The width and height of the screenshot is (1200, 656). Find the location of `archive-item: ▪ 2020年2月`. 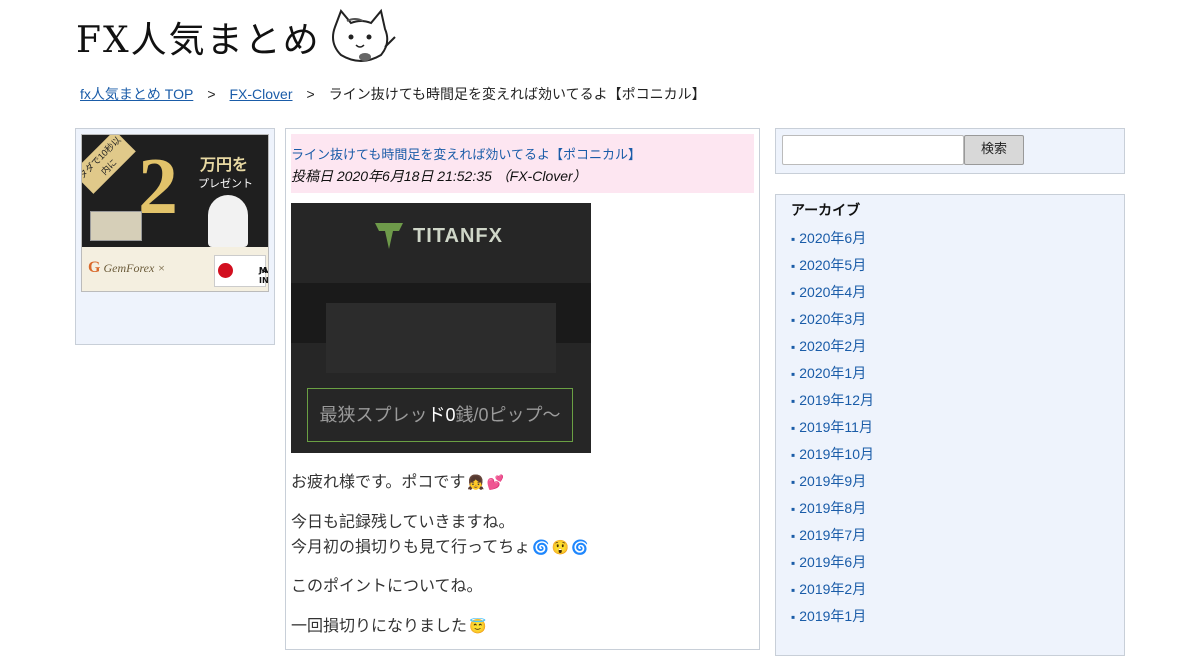

archive-item: ▪ 2020年2月 is located at coordinates (832, 346).